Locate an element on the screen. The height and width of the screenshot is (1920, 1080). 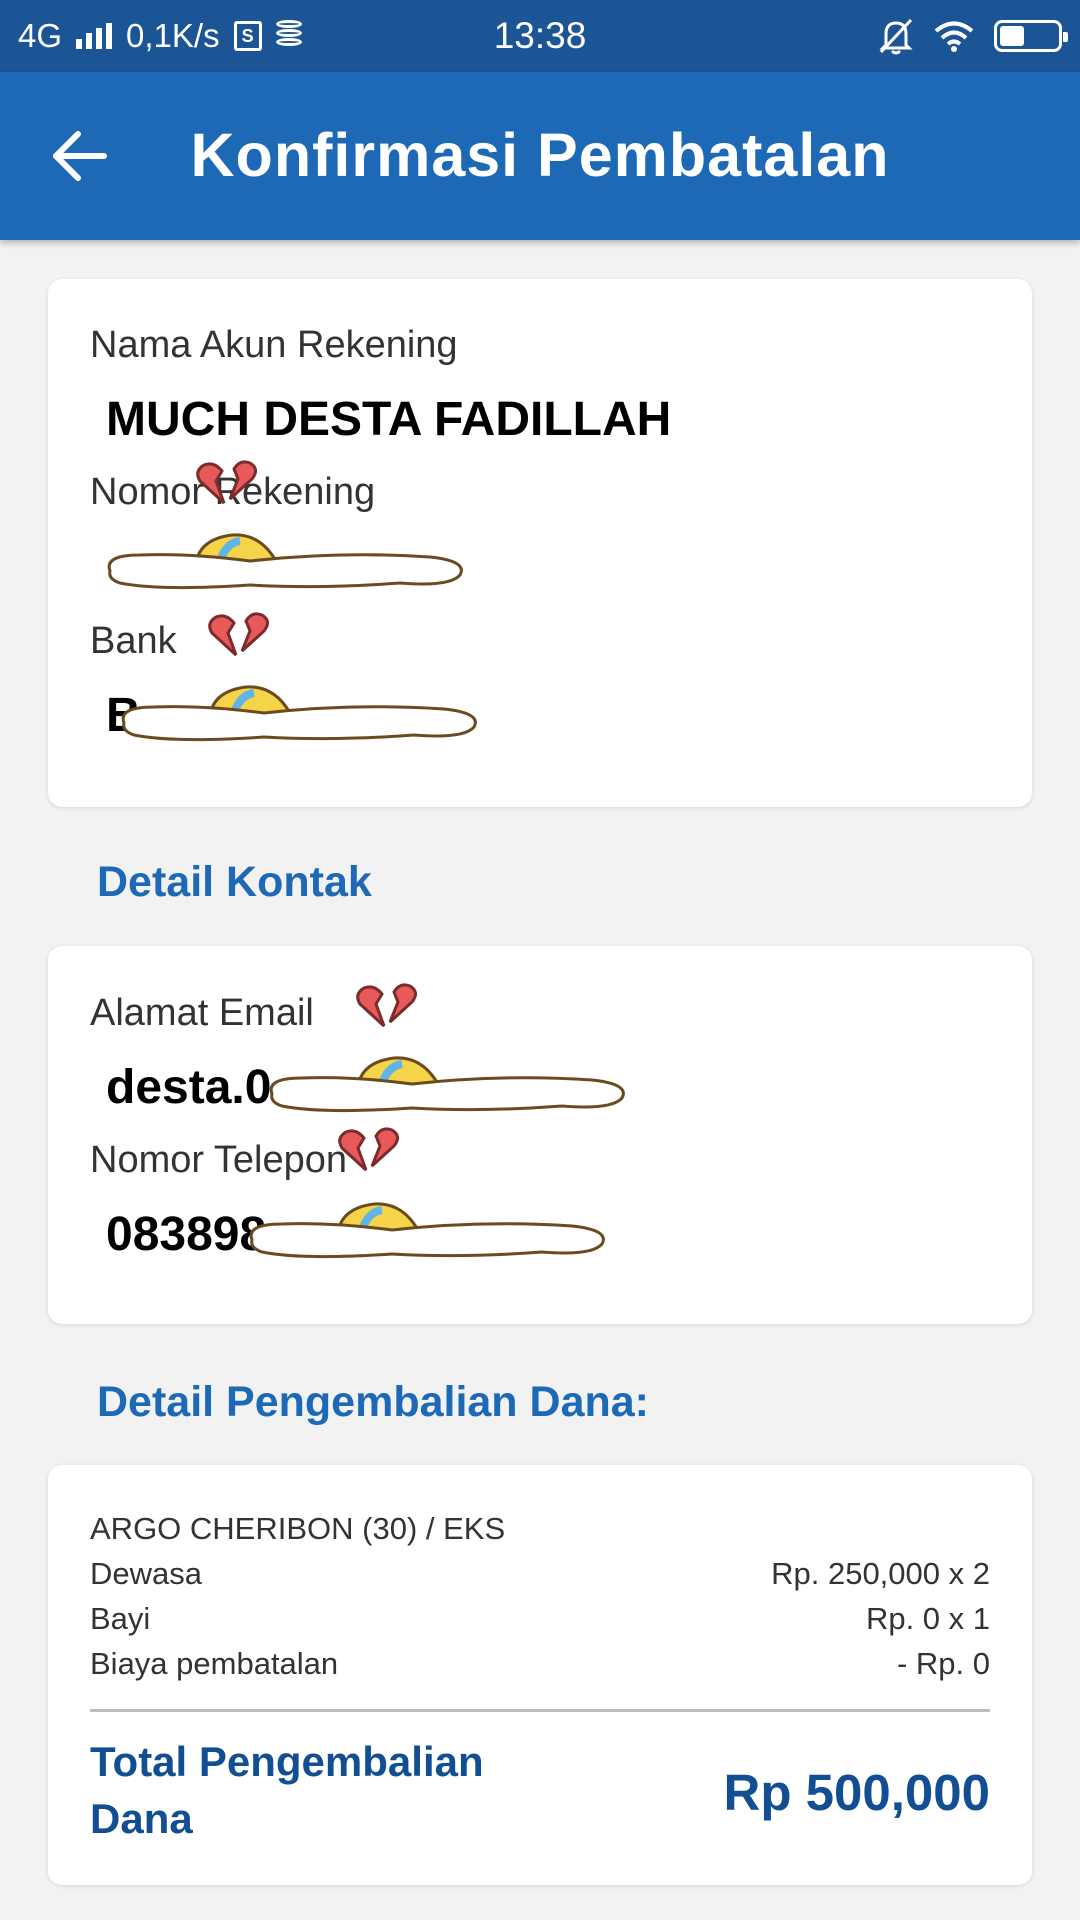
account-name-label: Nama Akun Rekening is located at coordinates (274, 345).